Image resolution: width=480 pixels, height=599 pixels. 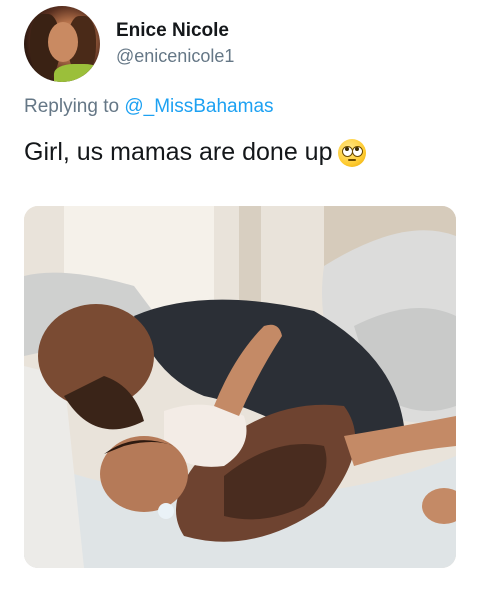 What do you see at coordinates (175, 56) in the screenshot?
I see `user-handle: @enicenicole1` at bounding box center [175, 56].